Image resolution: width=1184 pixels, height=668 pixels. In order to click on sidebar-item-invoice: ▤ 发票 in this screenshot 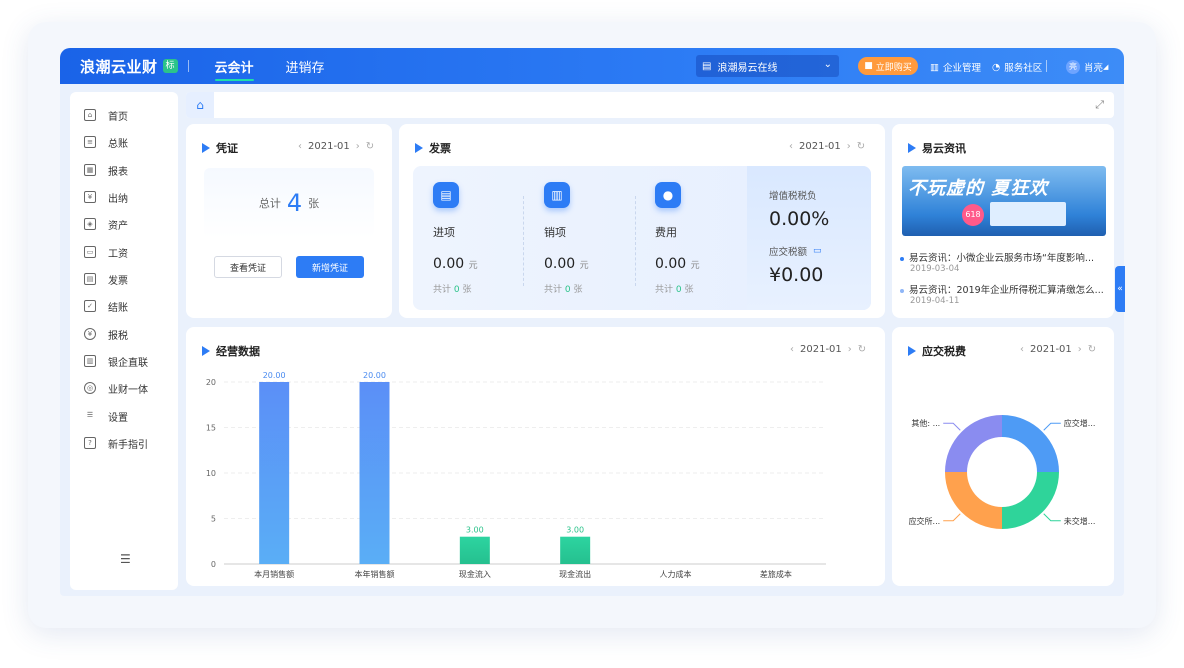, I will do `click(106, 279)`.